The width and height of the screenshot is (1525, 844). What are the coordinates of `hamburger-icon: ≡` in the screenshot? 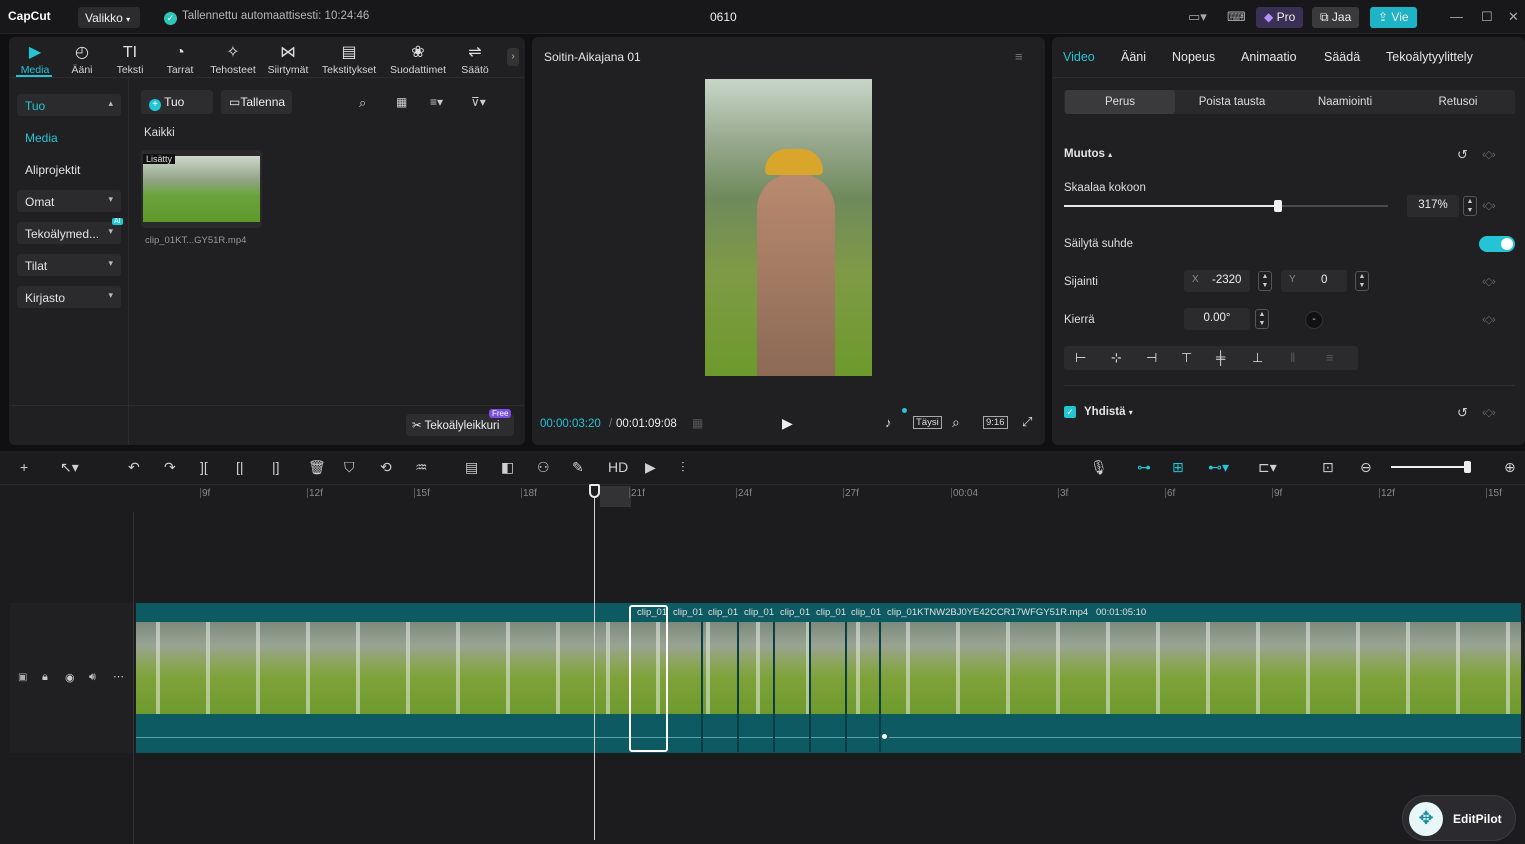 It's located at (1019, 56).